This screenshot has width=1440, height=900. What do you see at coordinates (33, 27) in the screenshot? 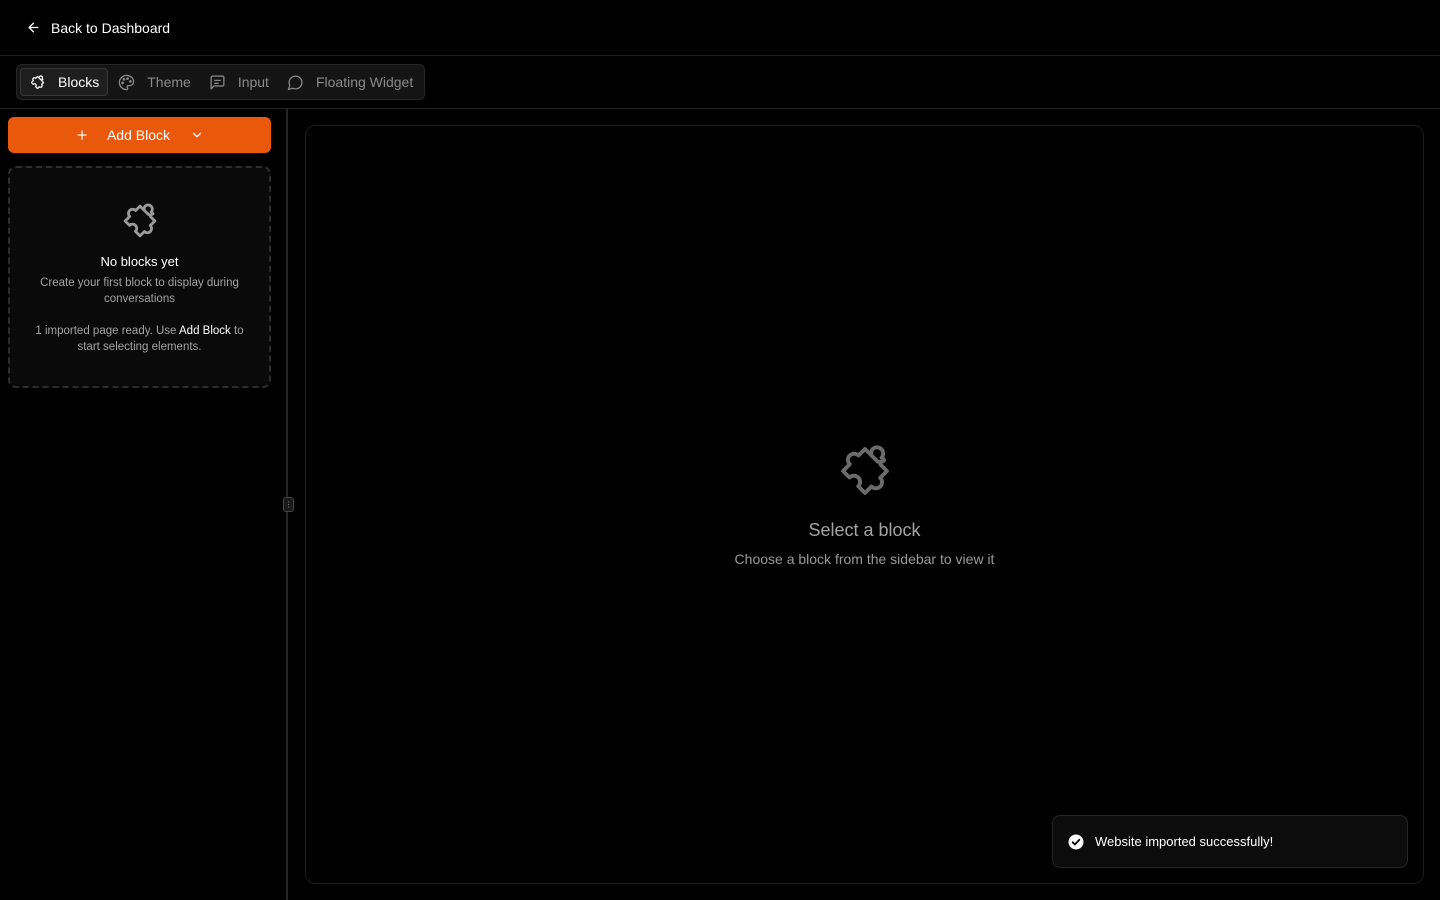
I see `arrow-left-icon` at bounding box center [33, 27].